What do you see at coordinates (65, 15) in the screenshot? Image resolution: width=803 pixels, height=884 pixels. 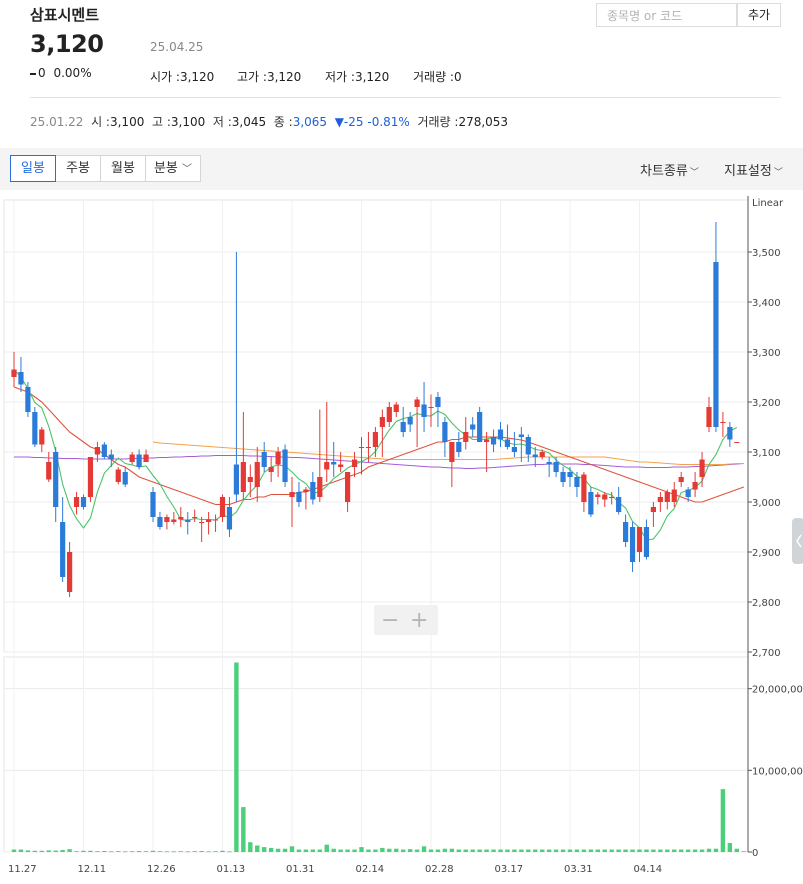 I see `stock-name: 삼표시멘트` at bounding box center [65, 15].